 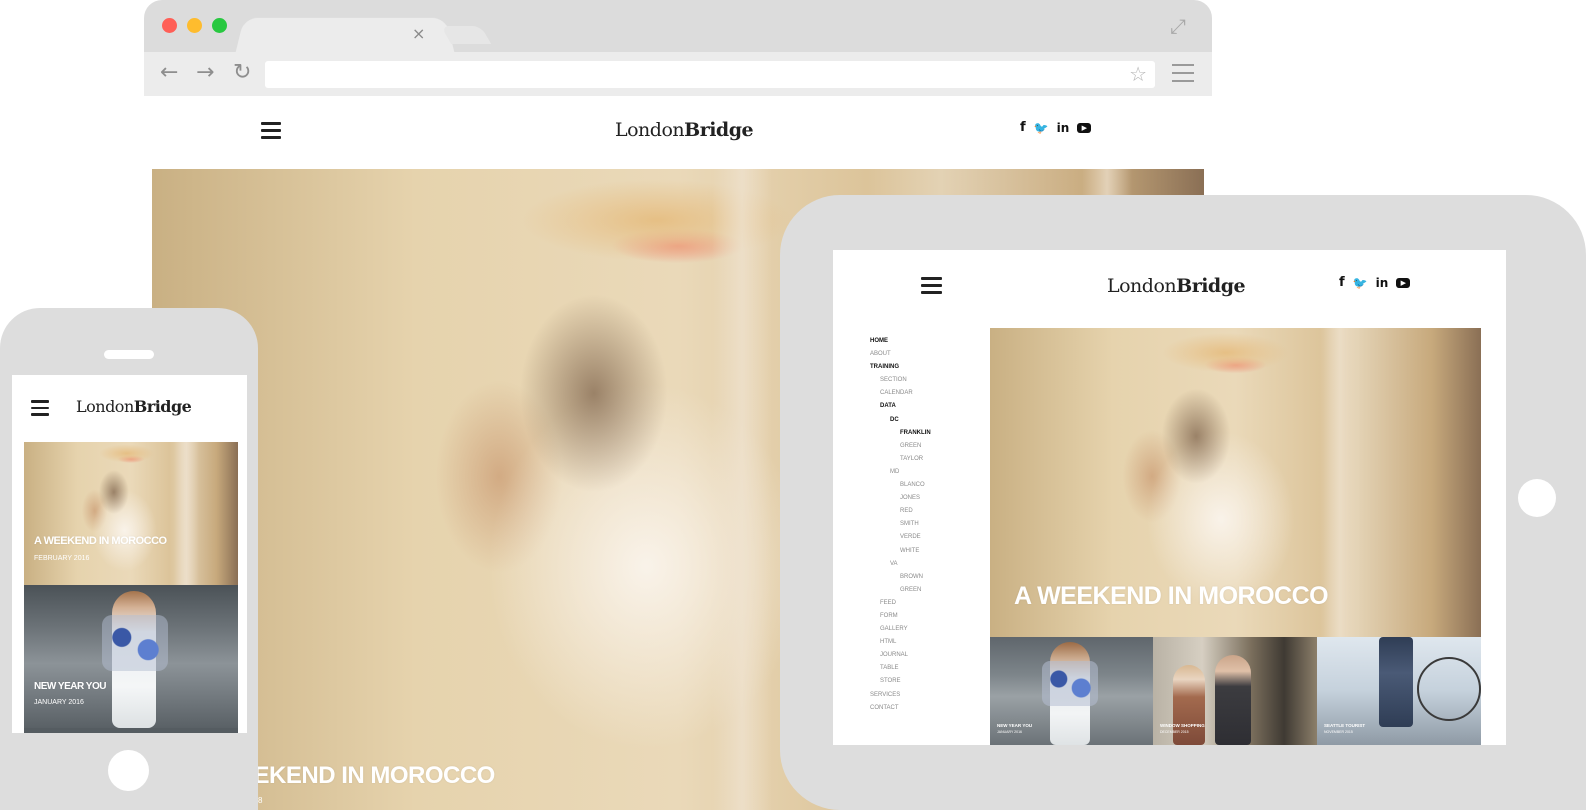 What do you see at coordinates (900, 708) in the screenshot?
I see `sidebar-item-contact: CONTACT` at bounding box center [900, 708].